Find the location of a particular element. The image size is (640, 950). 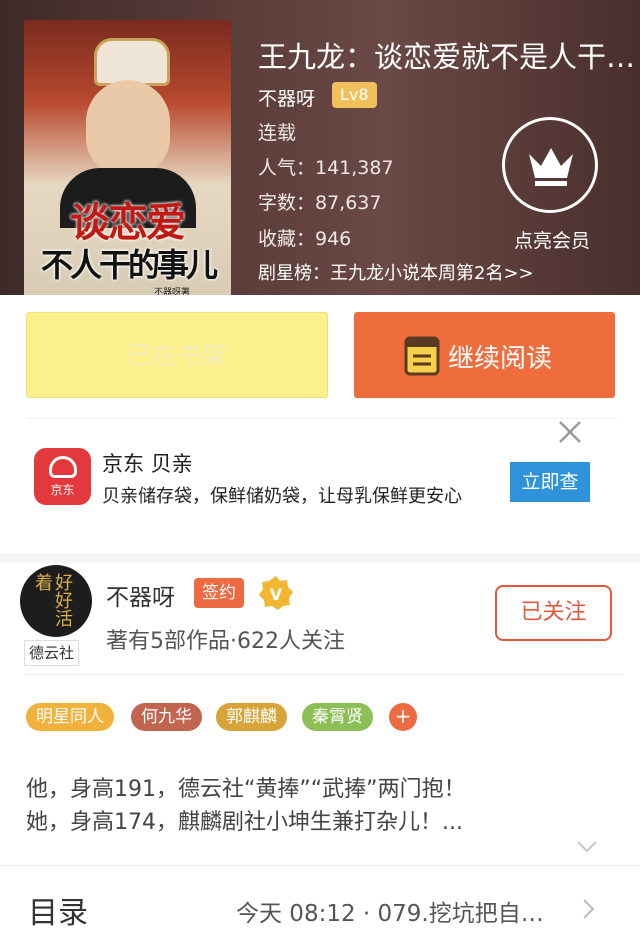

catalogue-label: 目录 is located at coordinates (58, 910).